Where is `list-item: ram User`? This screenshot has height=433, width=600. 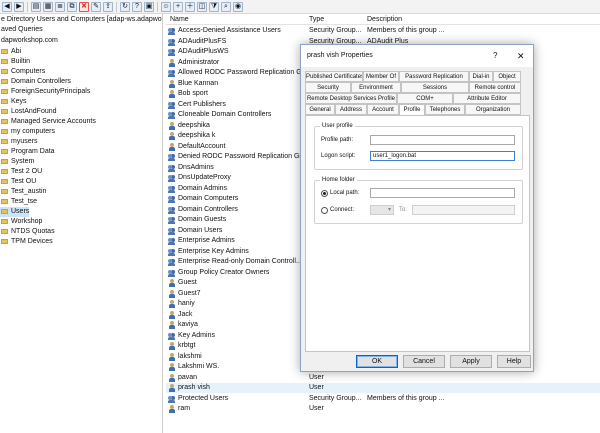 list-item: ram User is located at coordinates (383, 409).